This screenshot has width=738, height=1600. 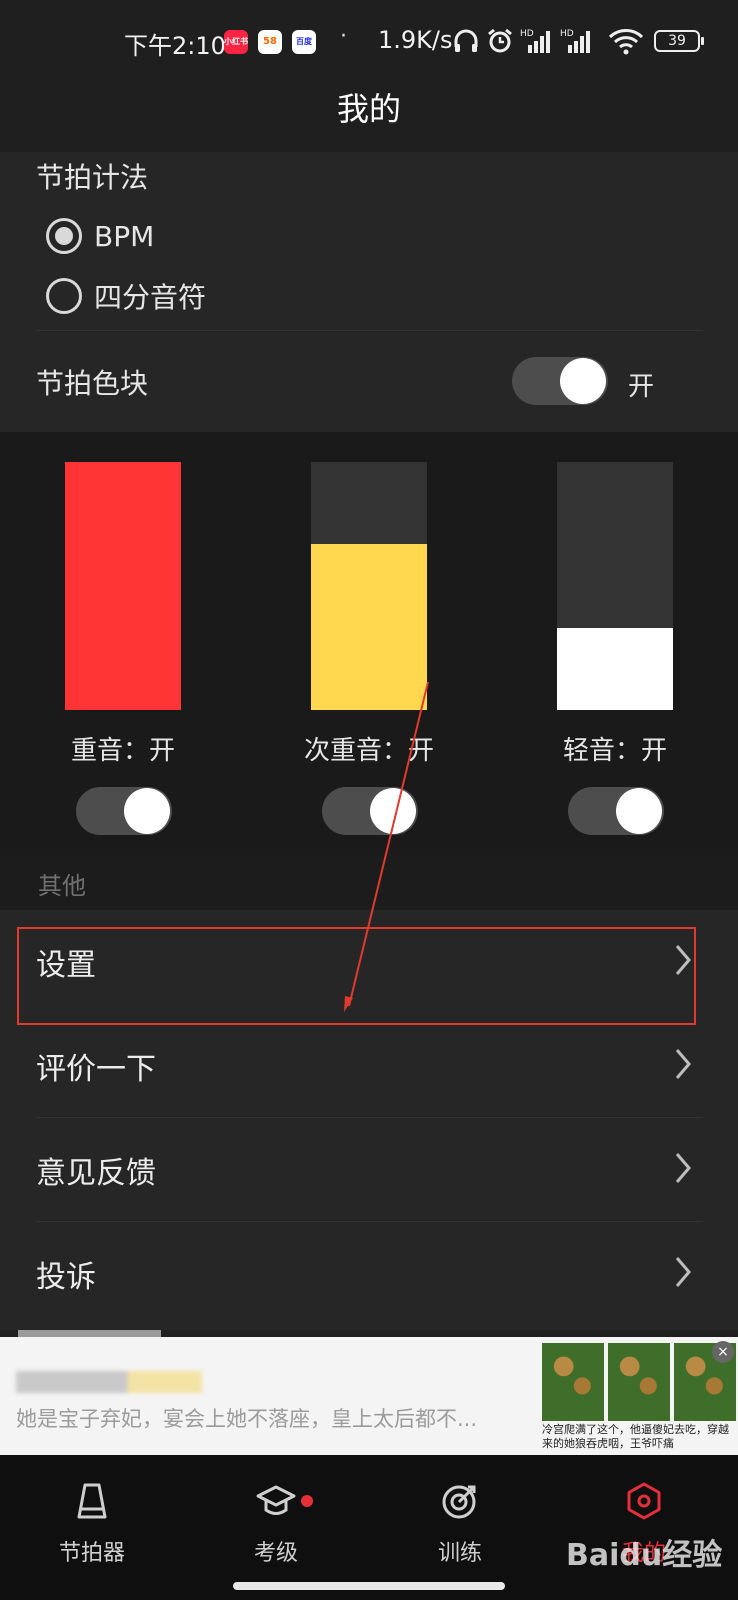 I want to click on rate-item: 评价一下, so click(x=369, y=1066).